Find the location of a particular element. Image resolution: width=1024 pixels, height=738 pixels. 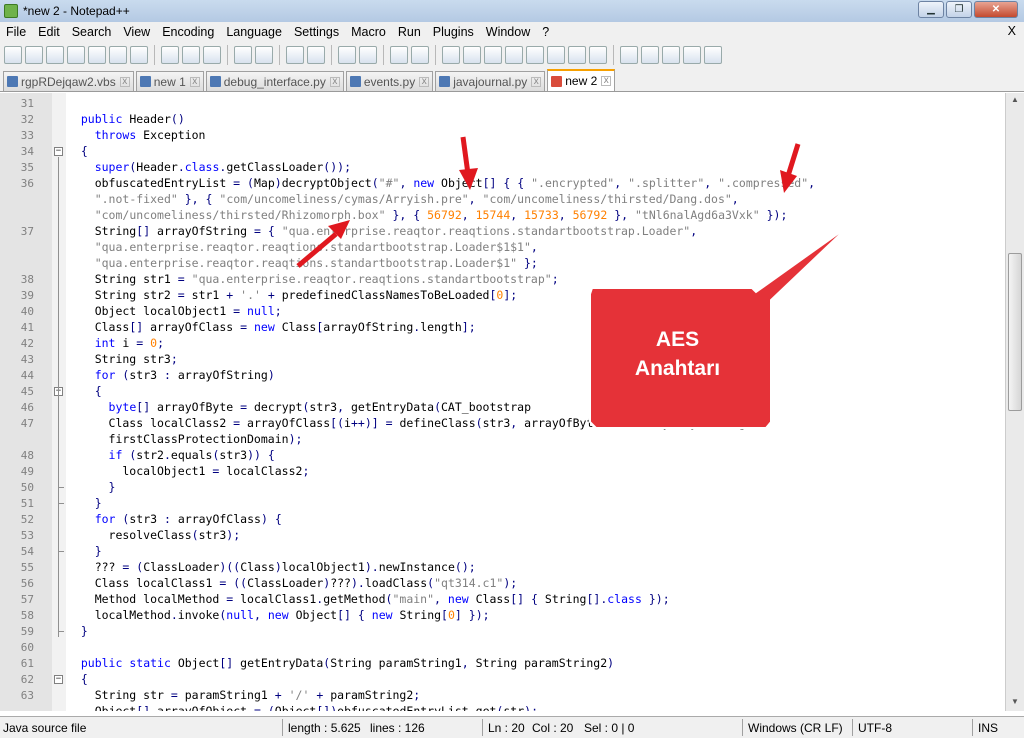

tab-new-1: new 1x is located at coordinates (169, 81).